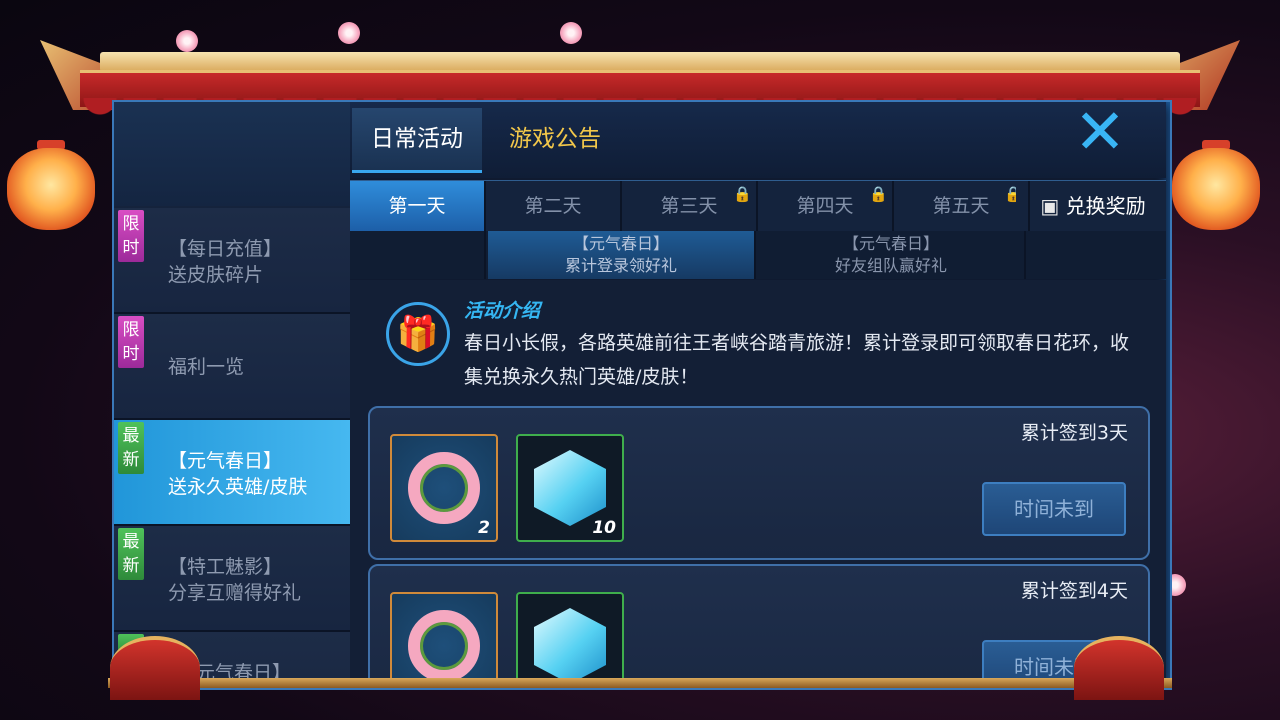  I want to click on gift-icon: 🎁, so click(418, 334).